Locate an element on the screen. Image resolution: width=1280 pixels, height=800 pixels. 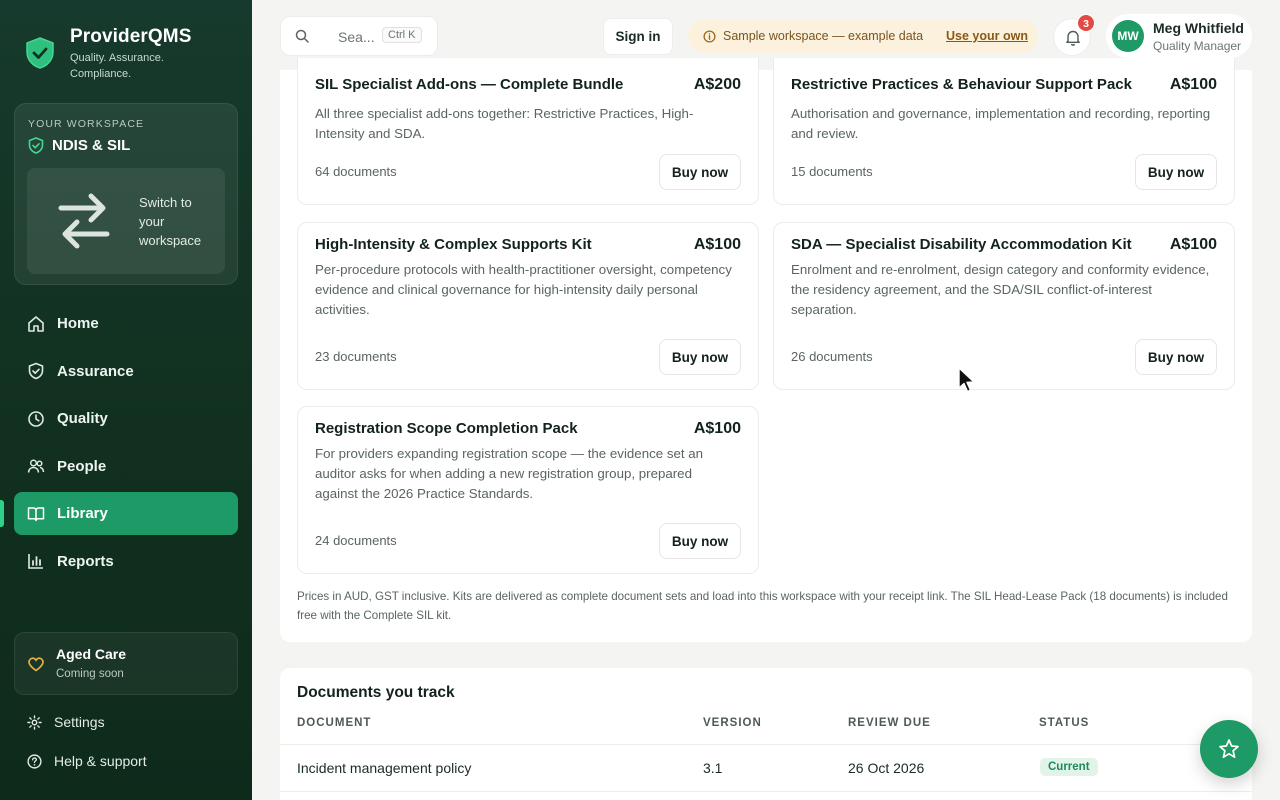
heart-icon is located at coordinates (36, 664).